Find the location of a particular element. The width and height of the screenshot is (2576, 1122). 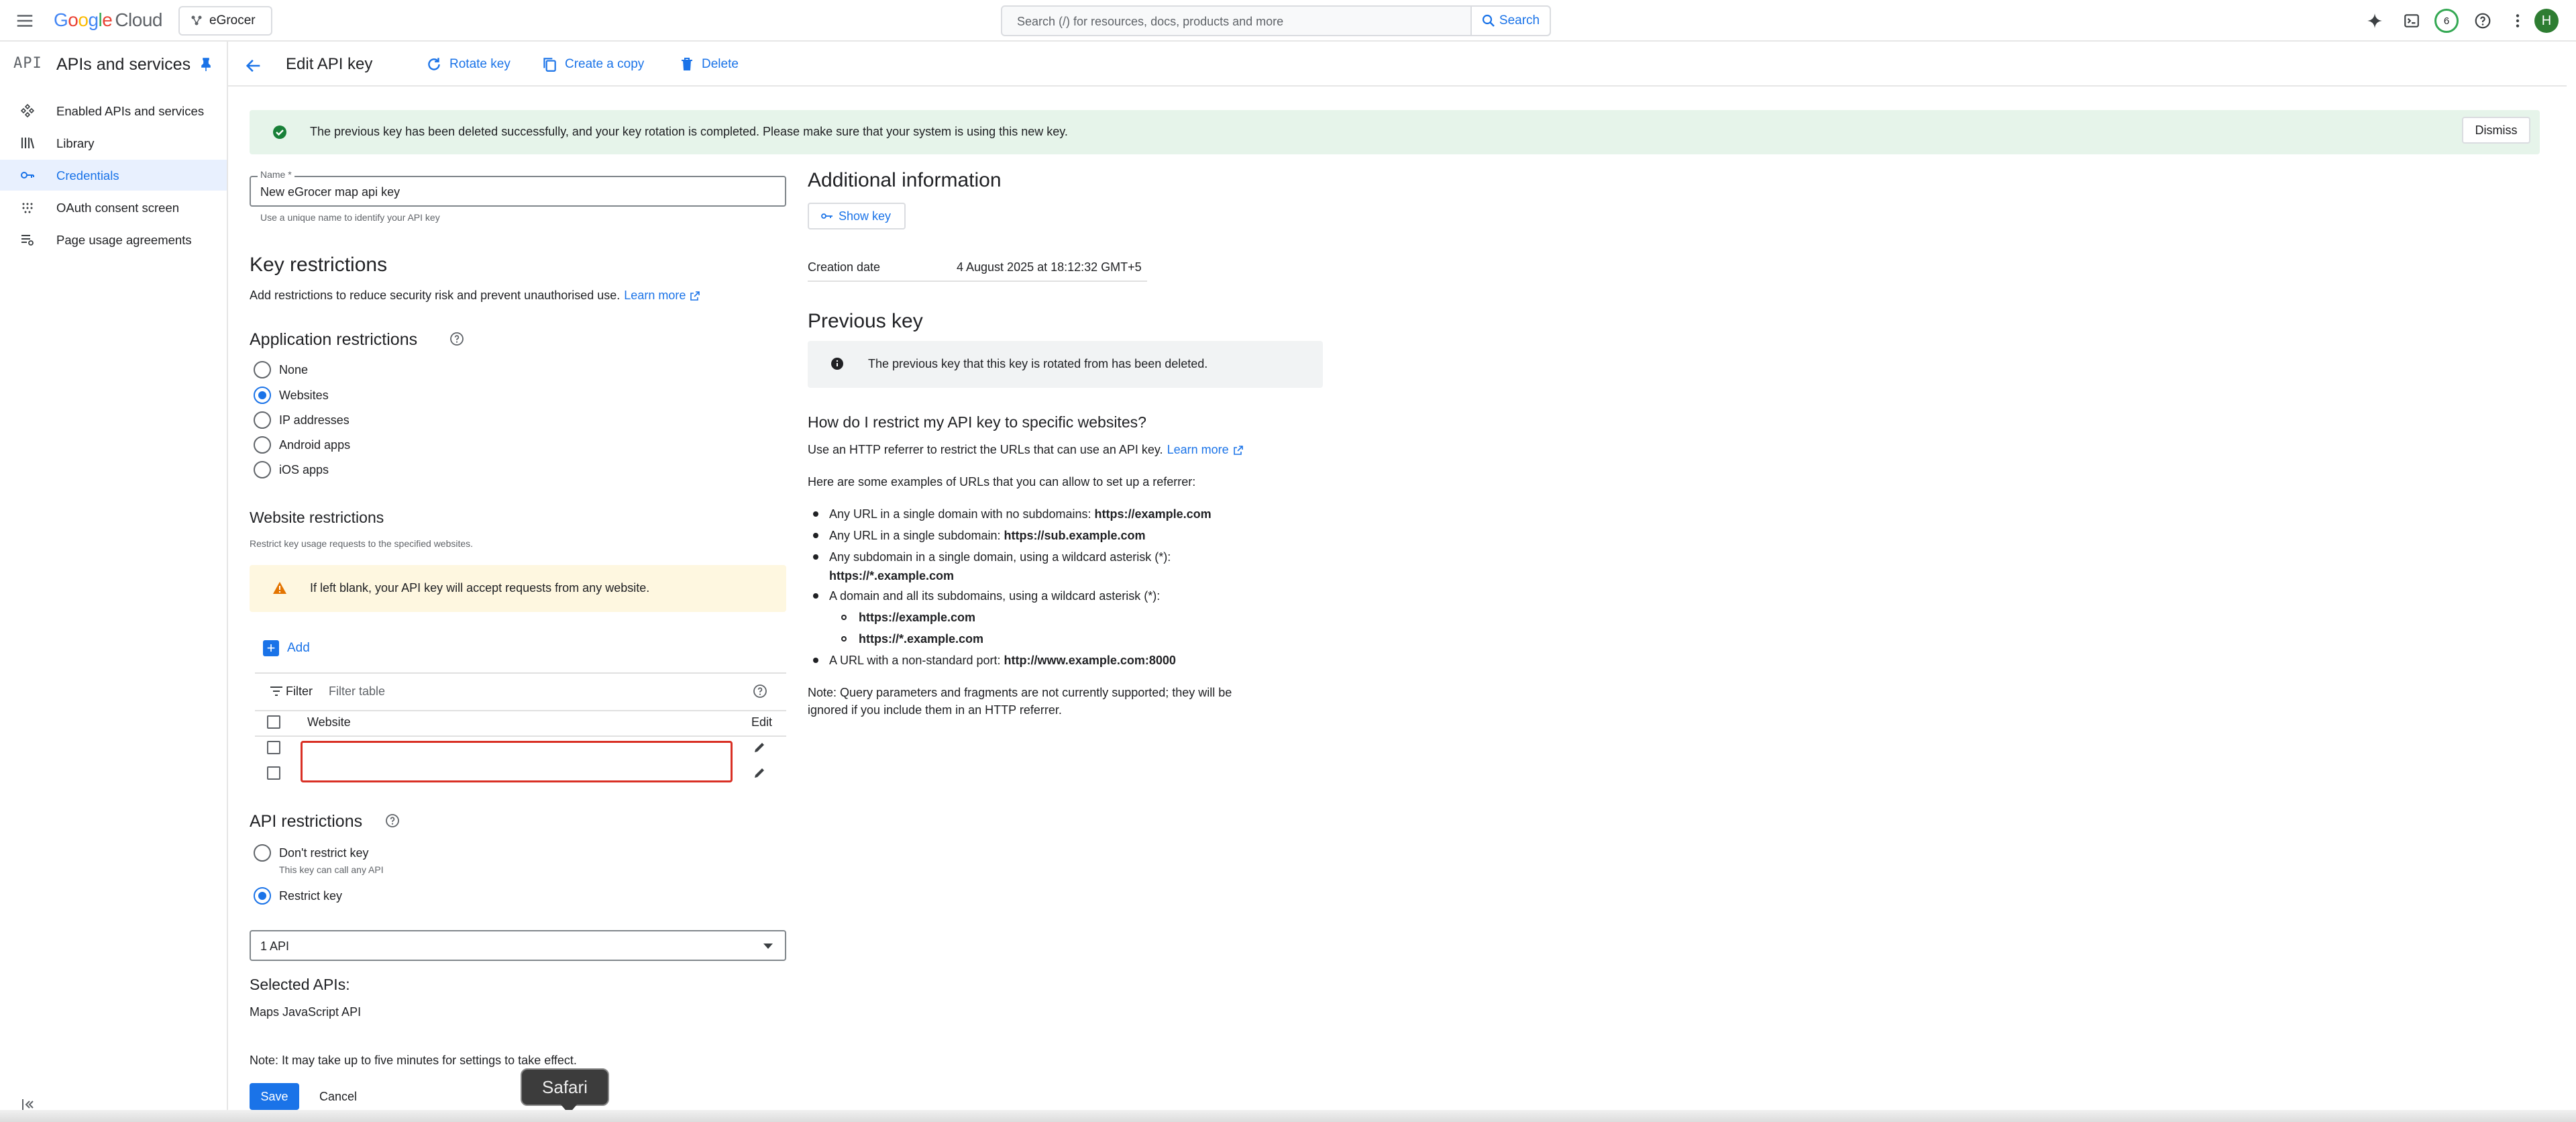

dock-tooltip: Safari is located at coordinates (565, 1091).